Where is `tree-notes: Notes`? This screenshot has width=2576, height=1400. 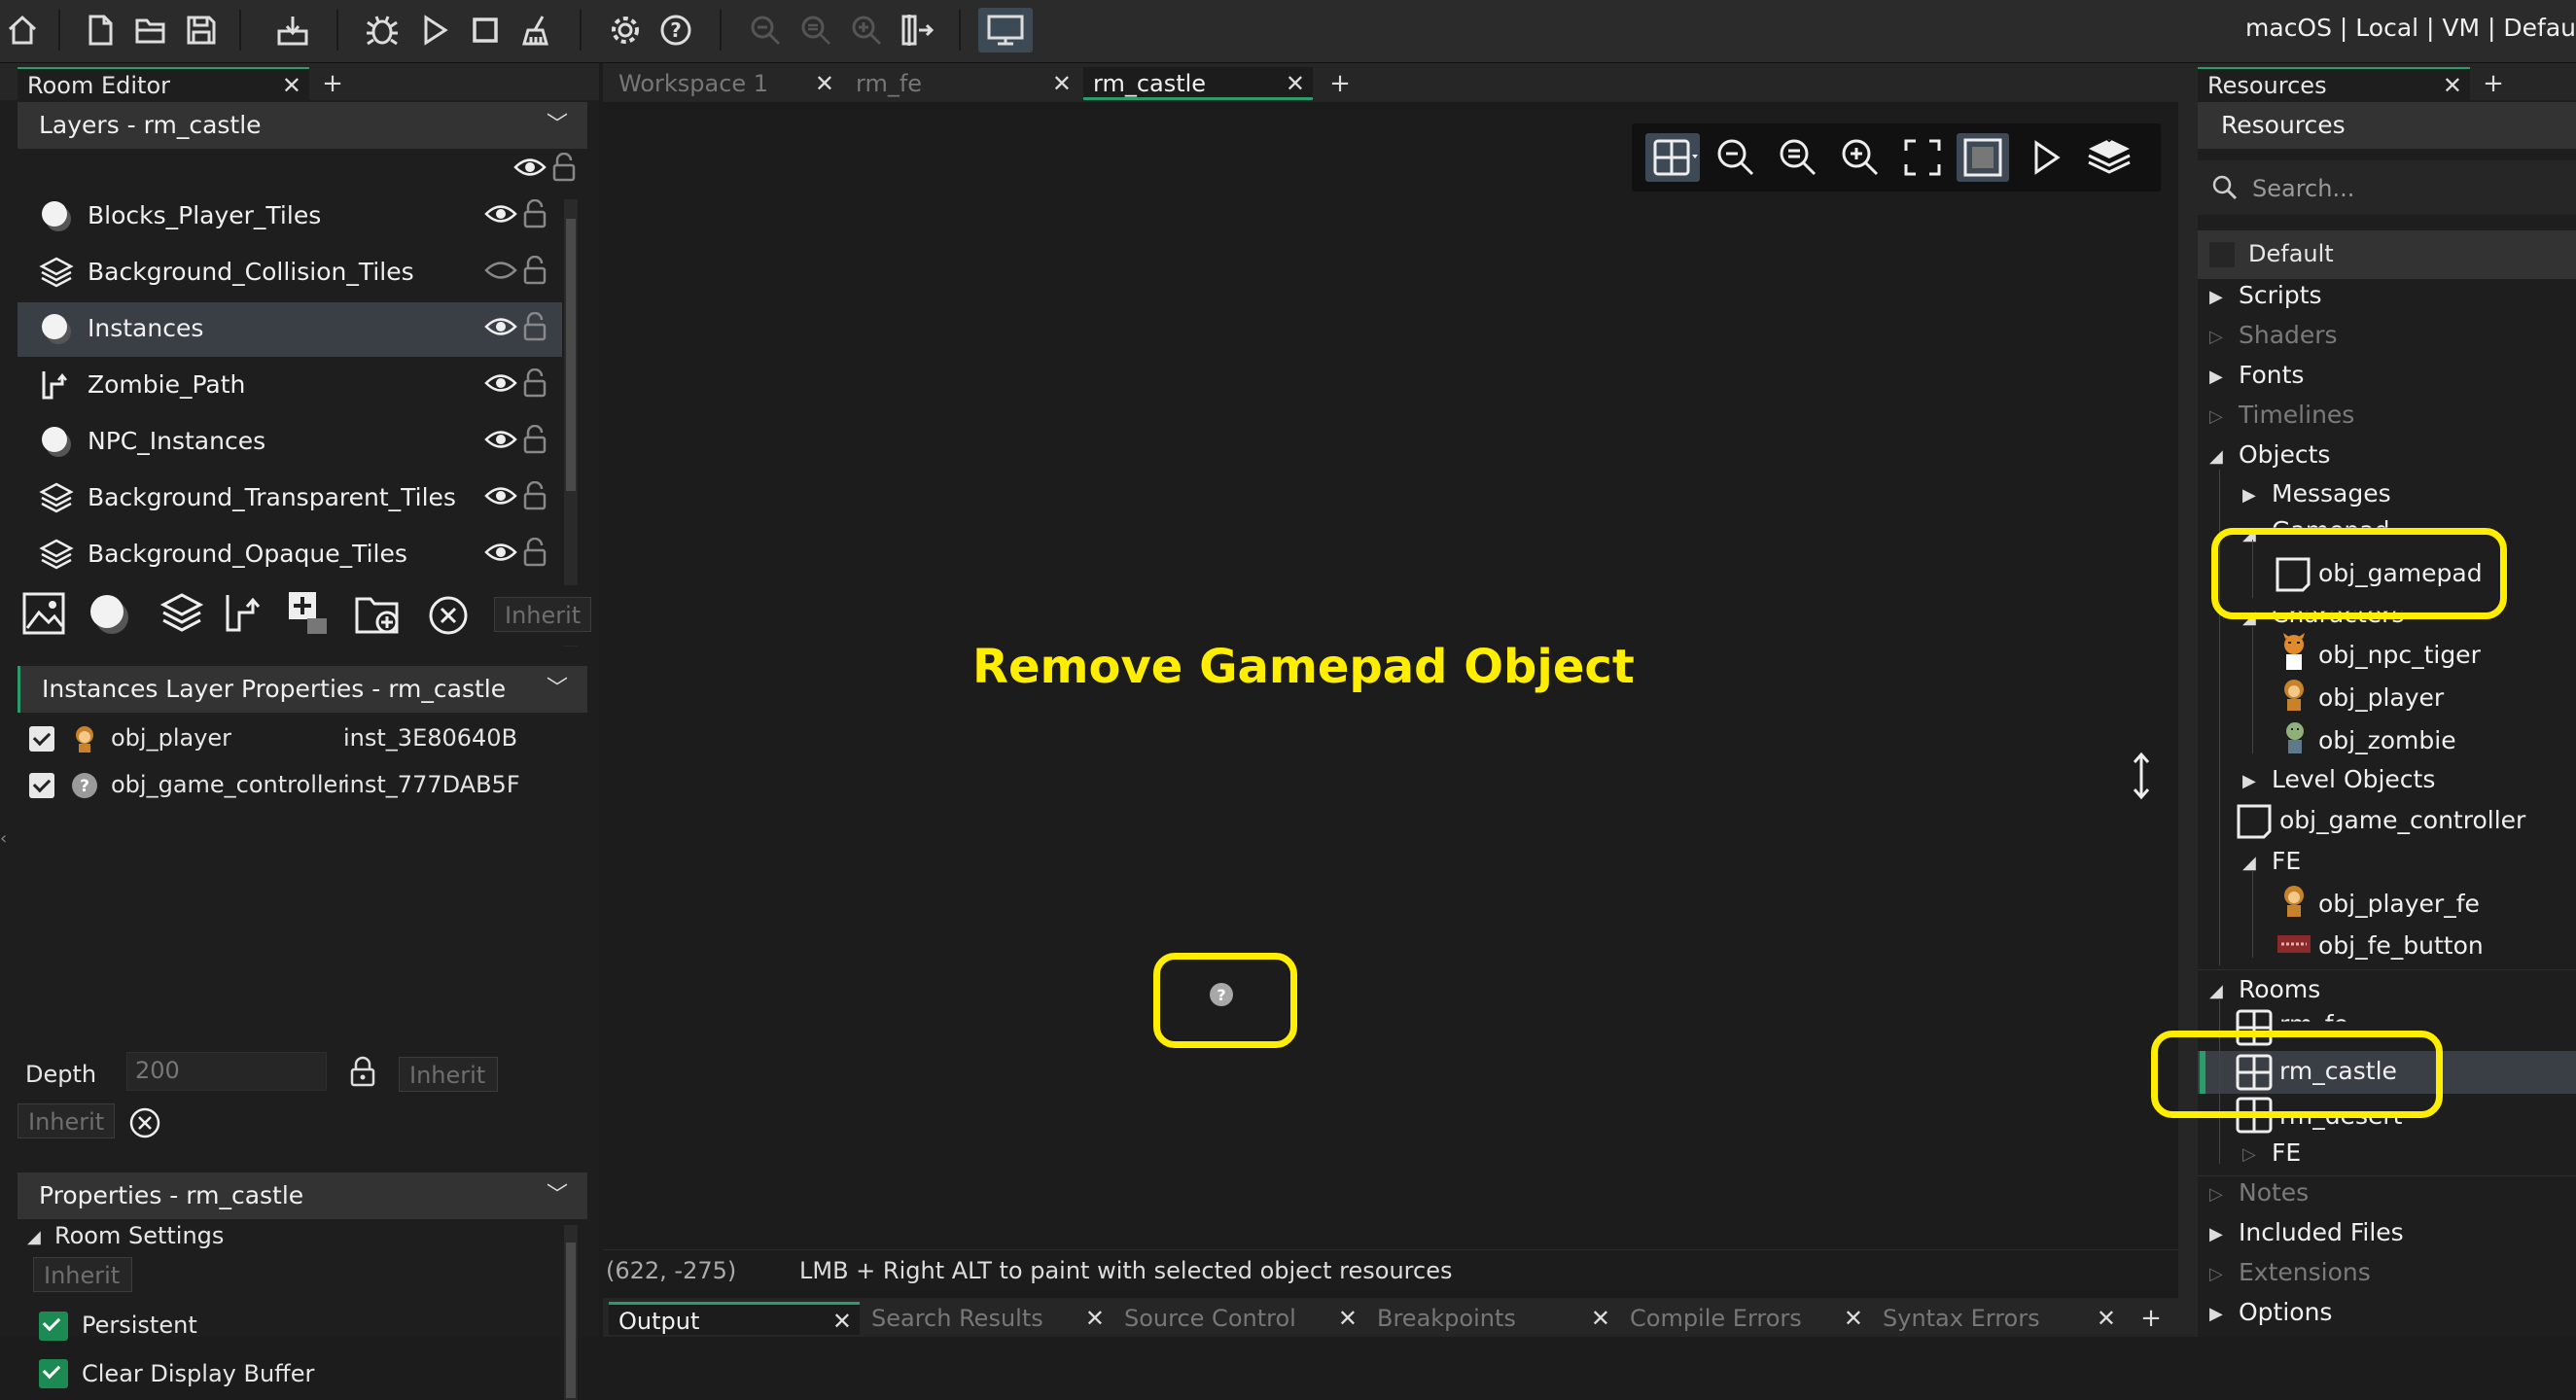
tree-notes: Notes is located at coordinates (2274, 1192).